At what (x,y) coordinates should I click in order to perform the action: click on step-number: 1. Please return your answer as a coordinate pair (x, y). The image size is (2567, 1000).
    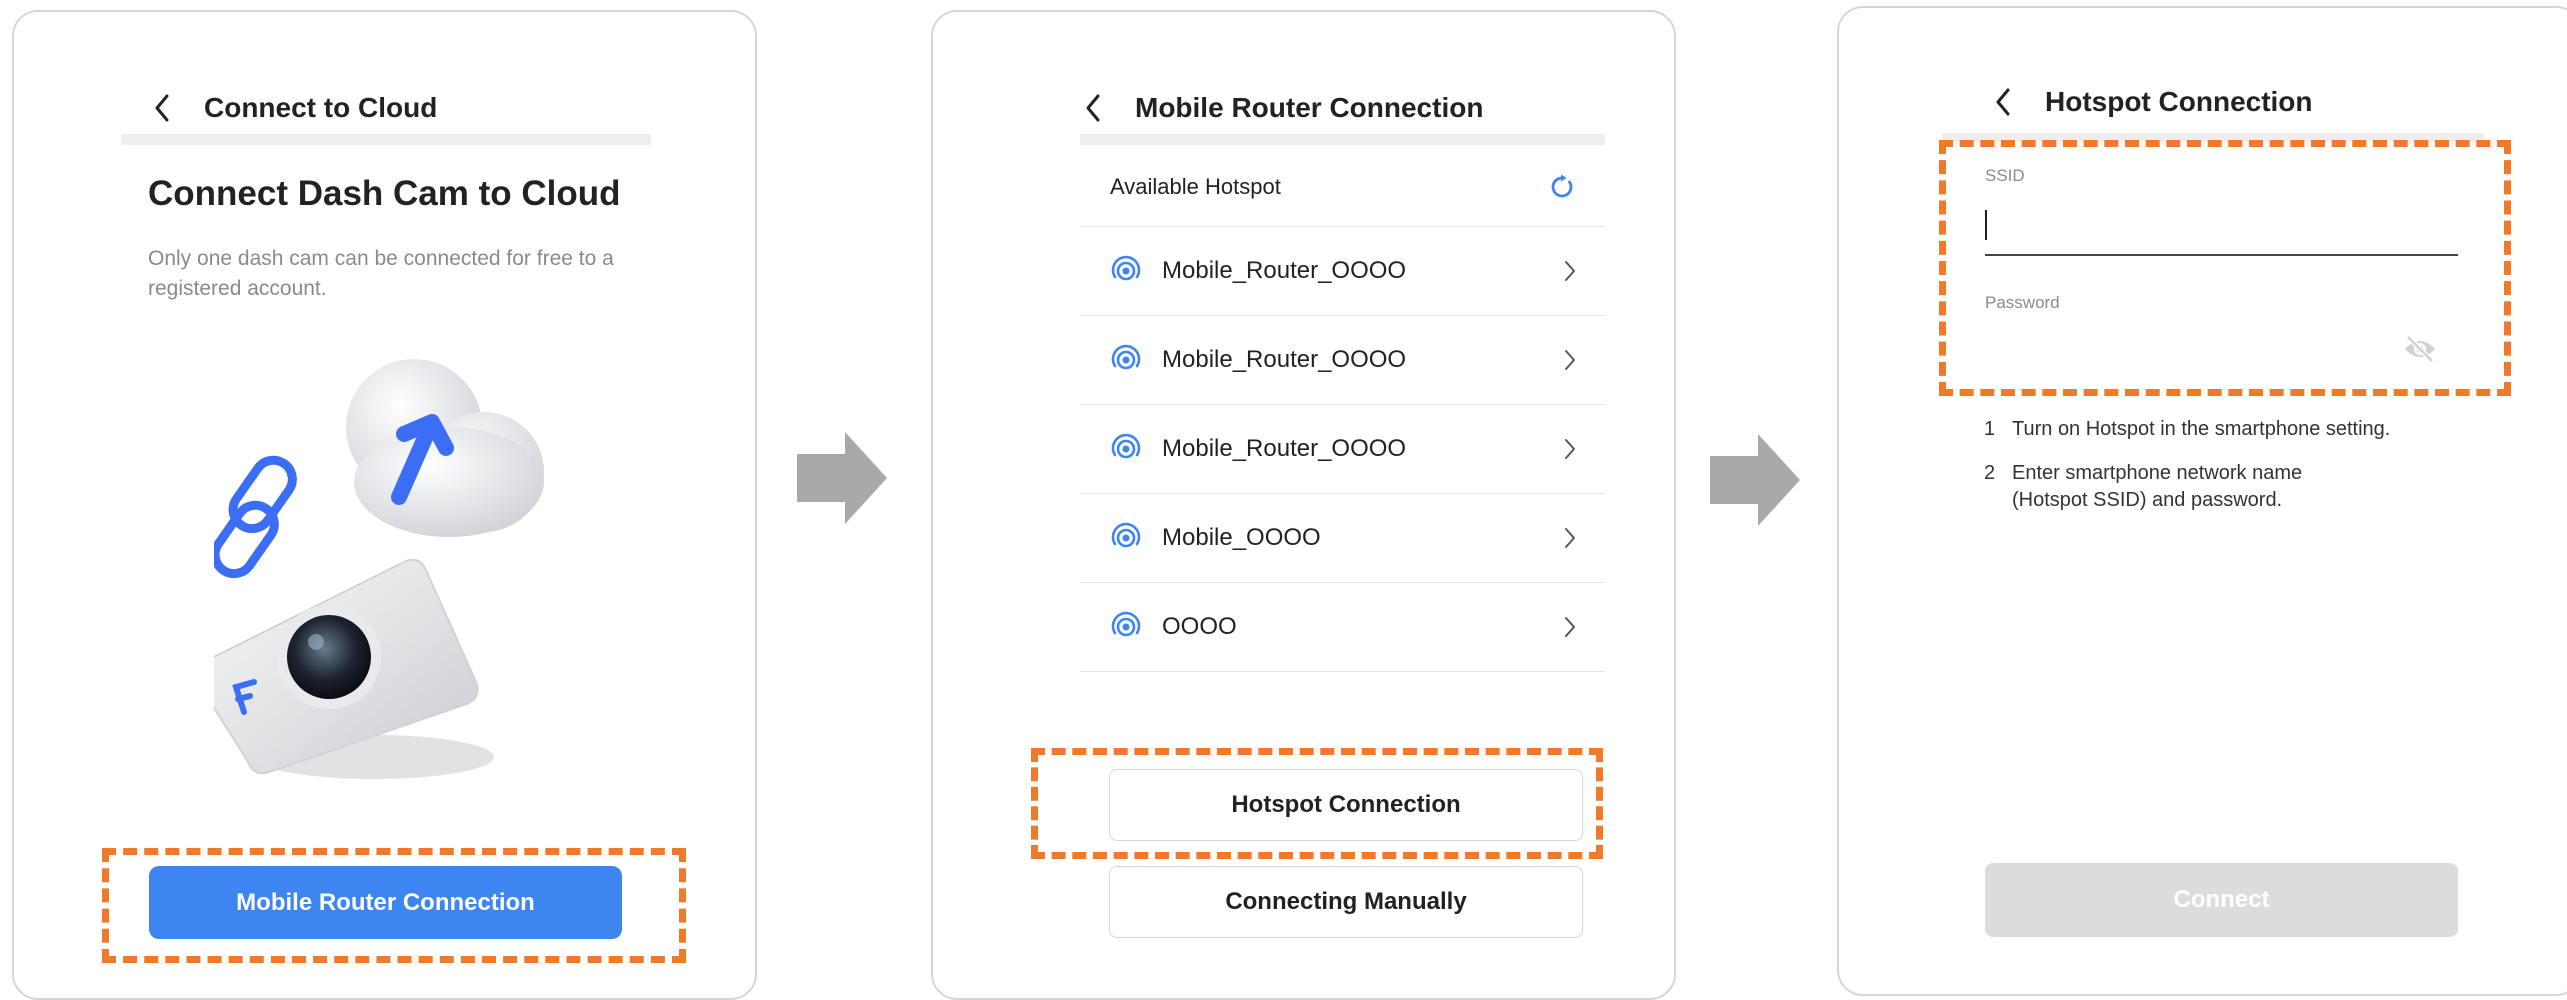
    Looking at the image, I should click on (1990, 429).